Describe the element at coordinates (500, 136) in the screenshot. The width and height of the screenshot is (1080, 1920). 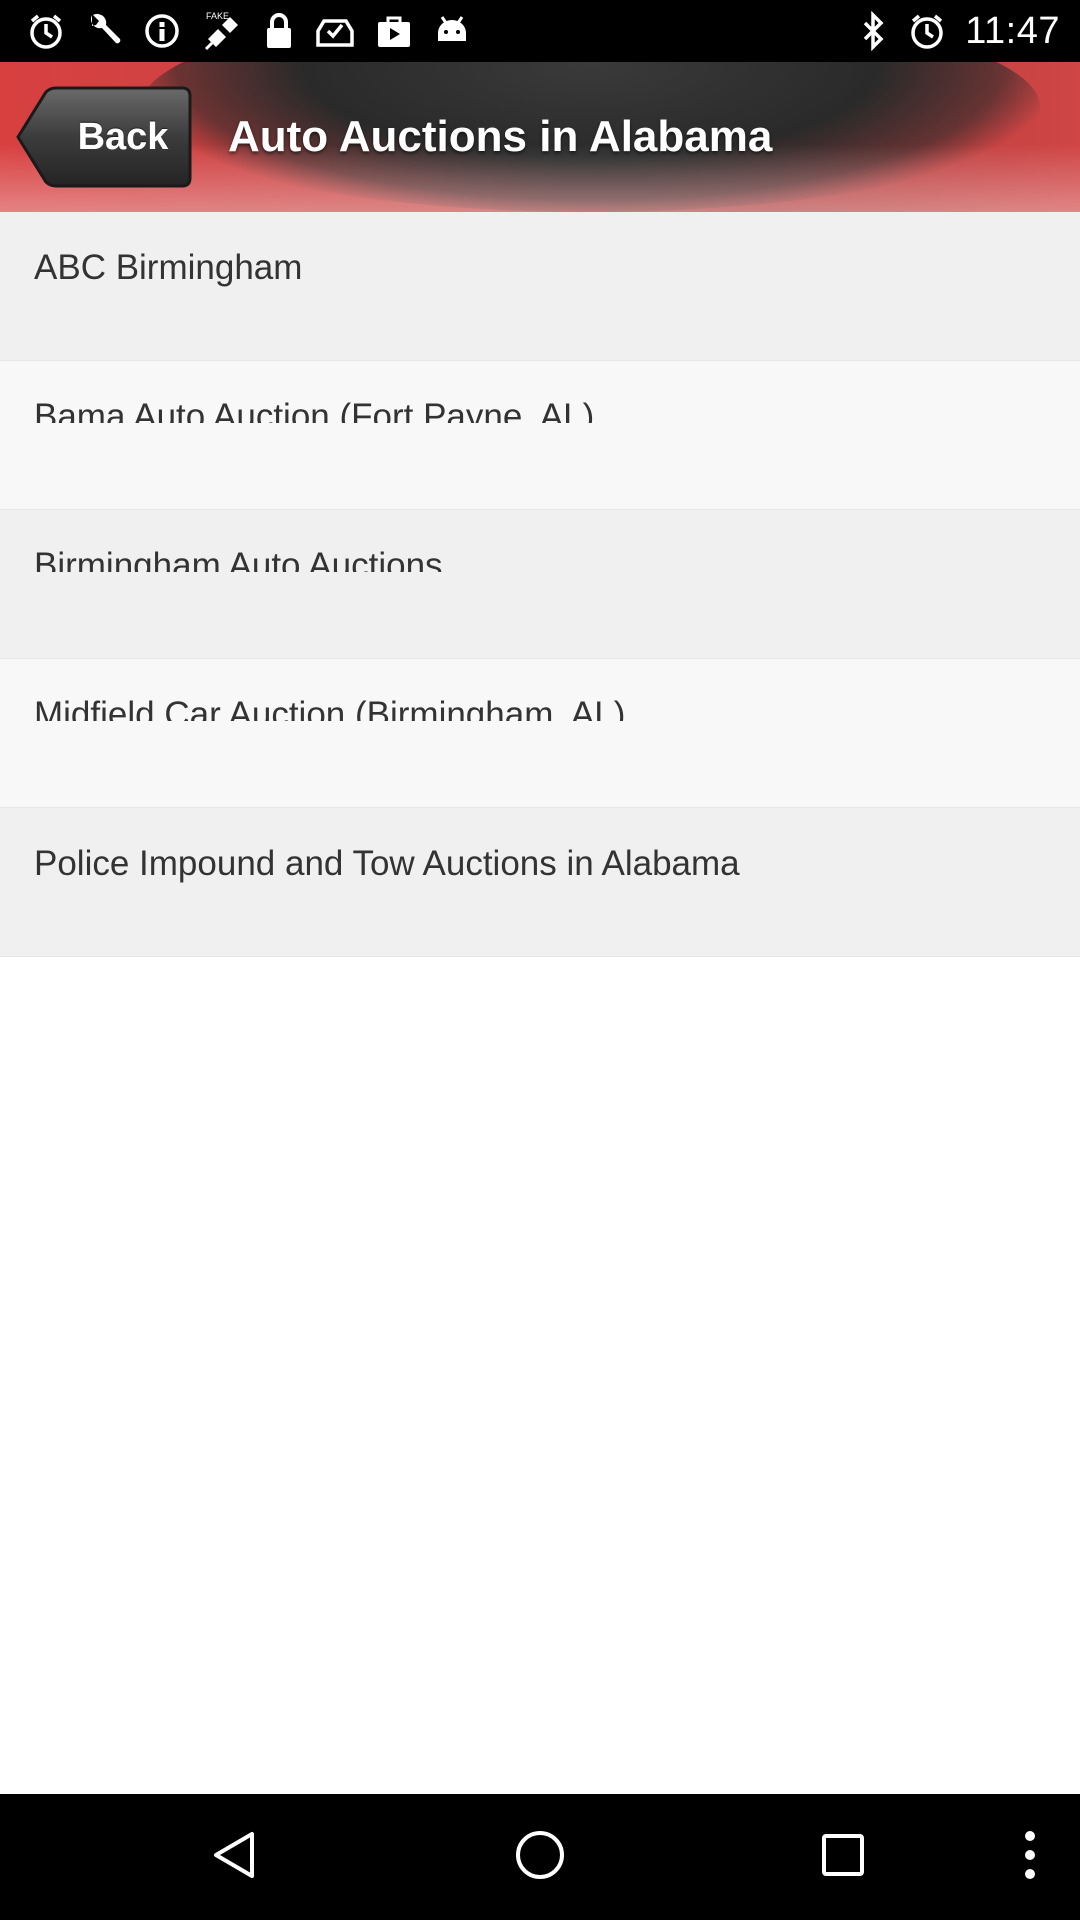
I see `page-title: Auto Auctions in Alabama` at that location.